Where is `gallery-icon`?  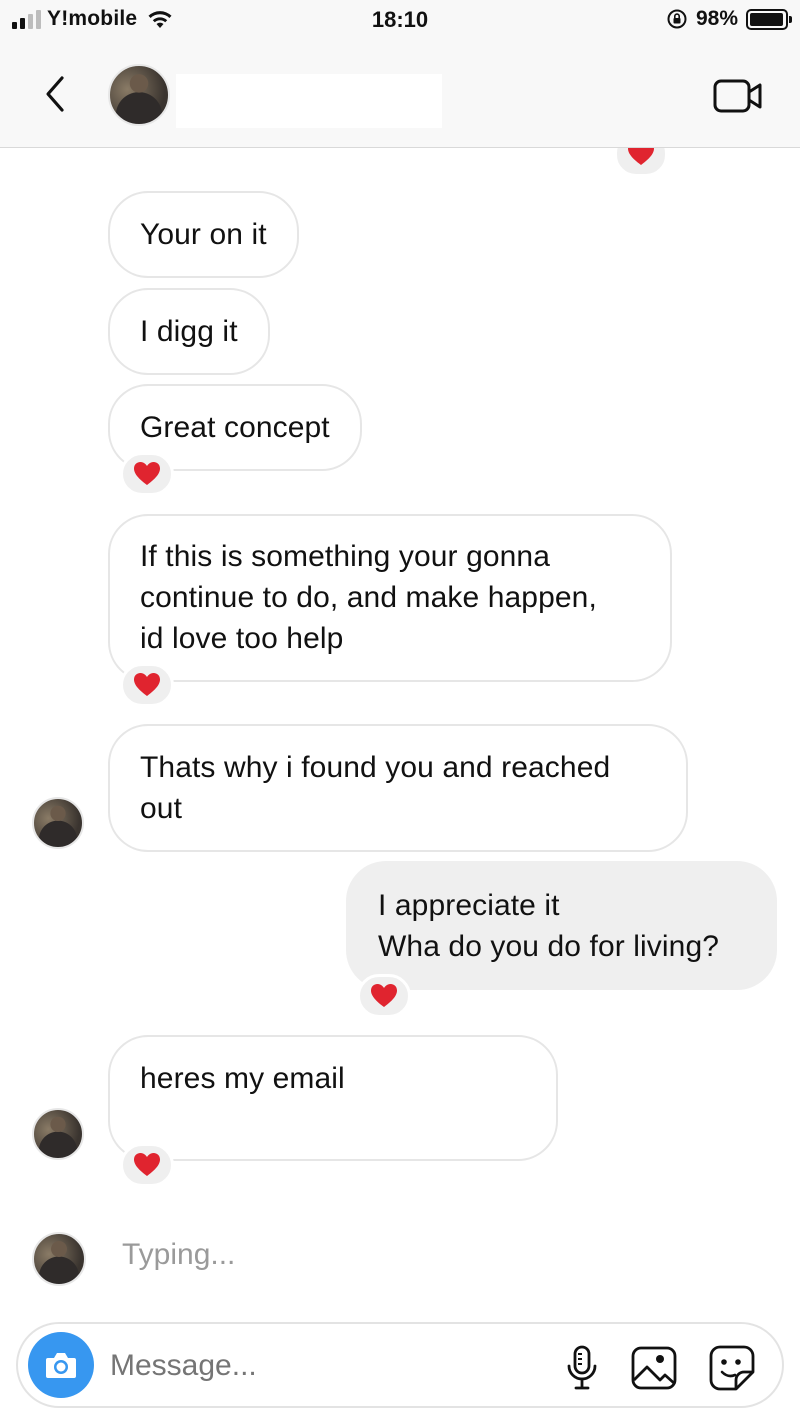
gallery-icon is located at coordinates (654, 1368).